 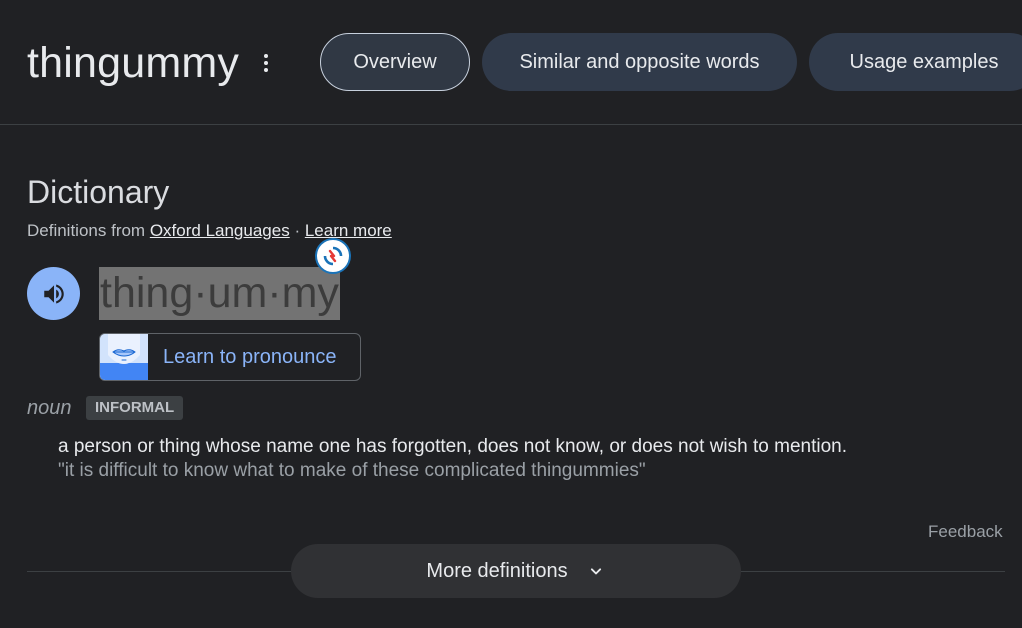 What do you see at coordinates (333, 256) in the screenshot?
I see `translate-refresh-icon` at bounding box center [333, 256].